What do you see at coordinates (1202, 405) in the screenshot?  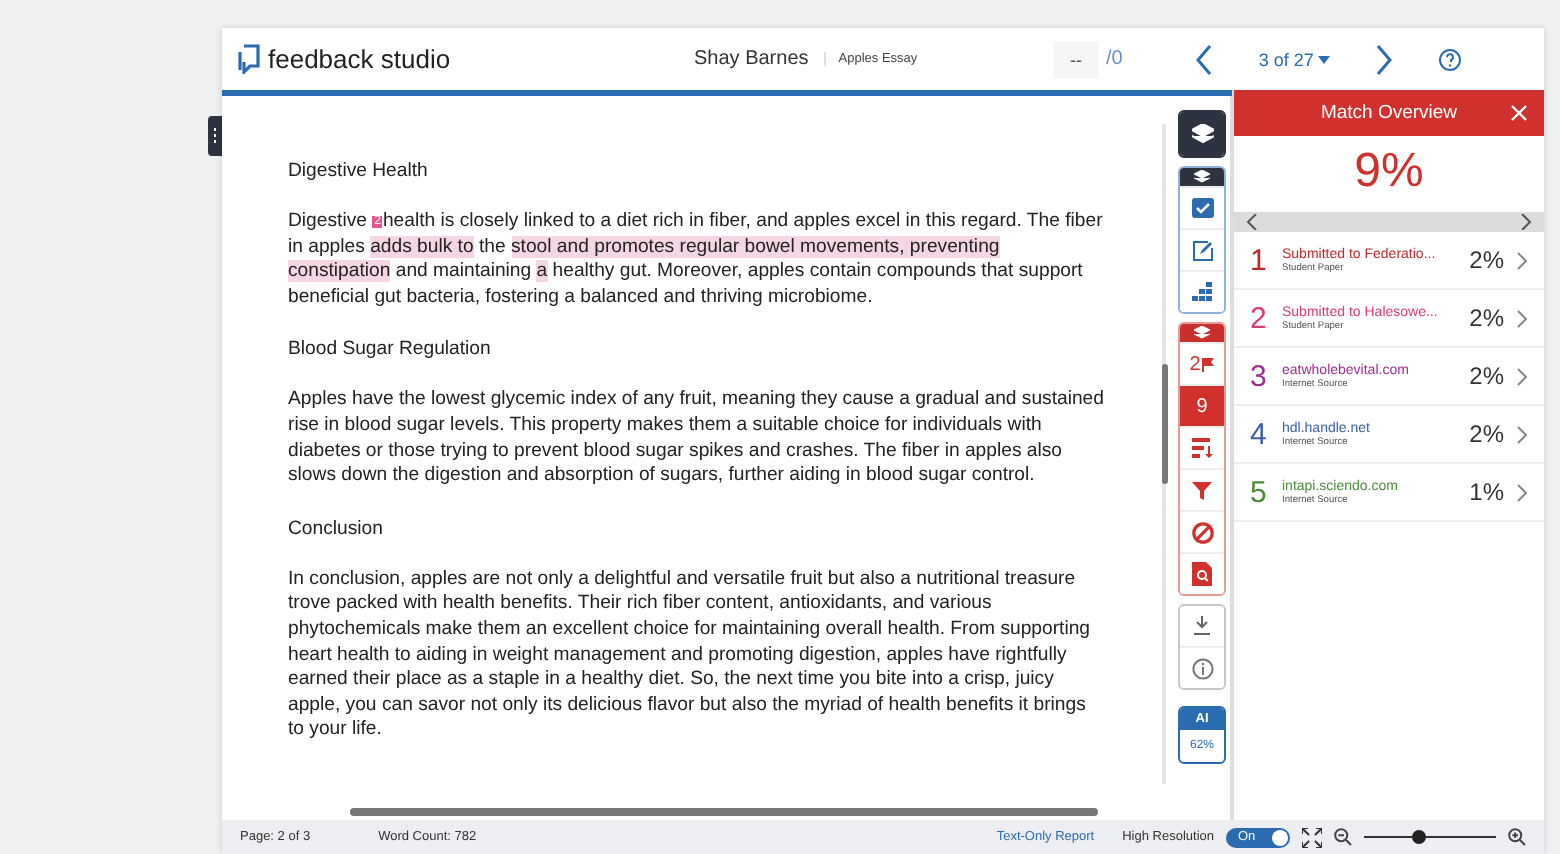 I see `count-tool: 9` at bounding box center [1202, 405].